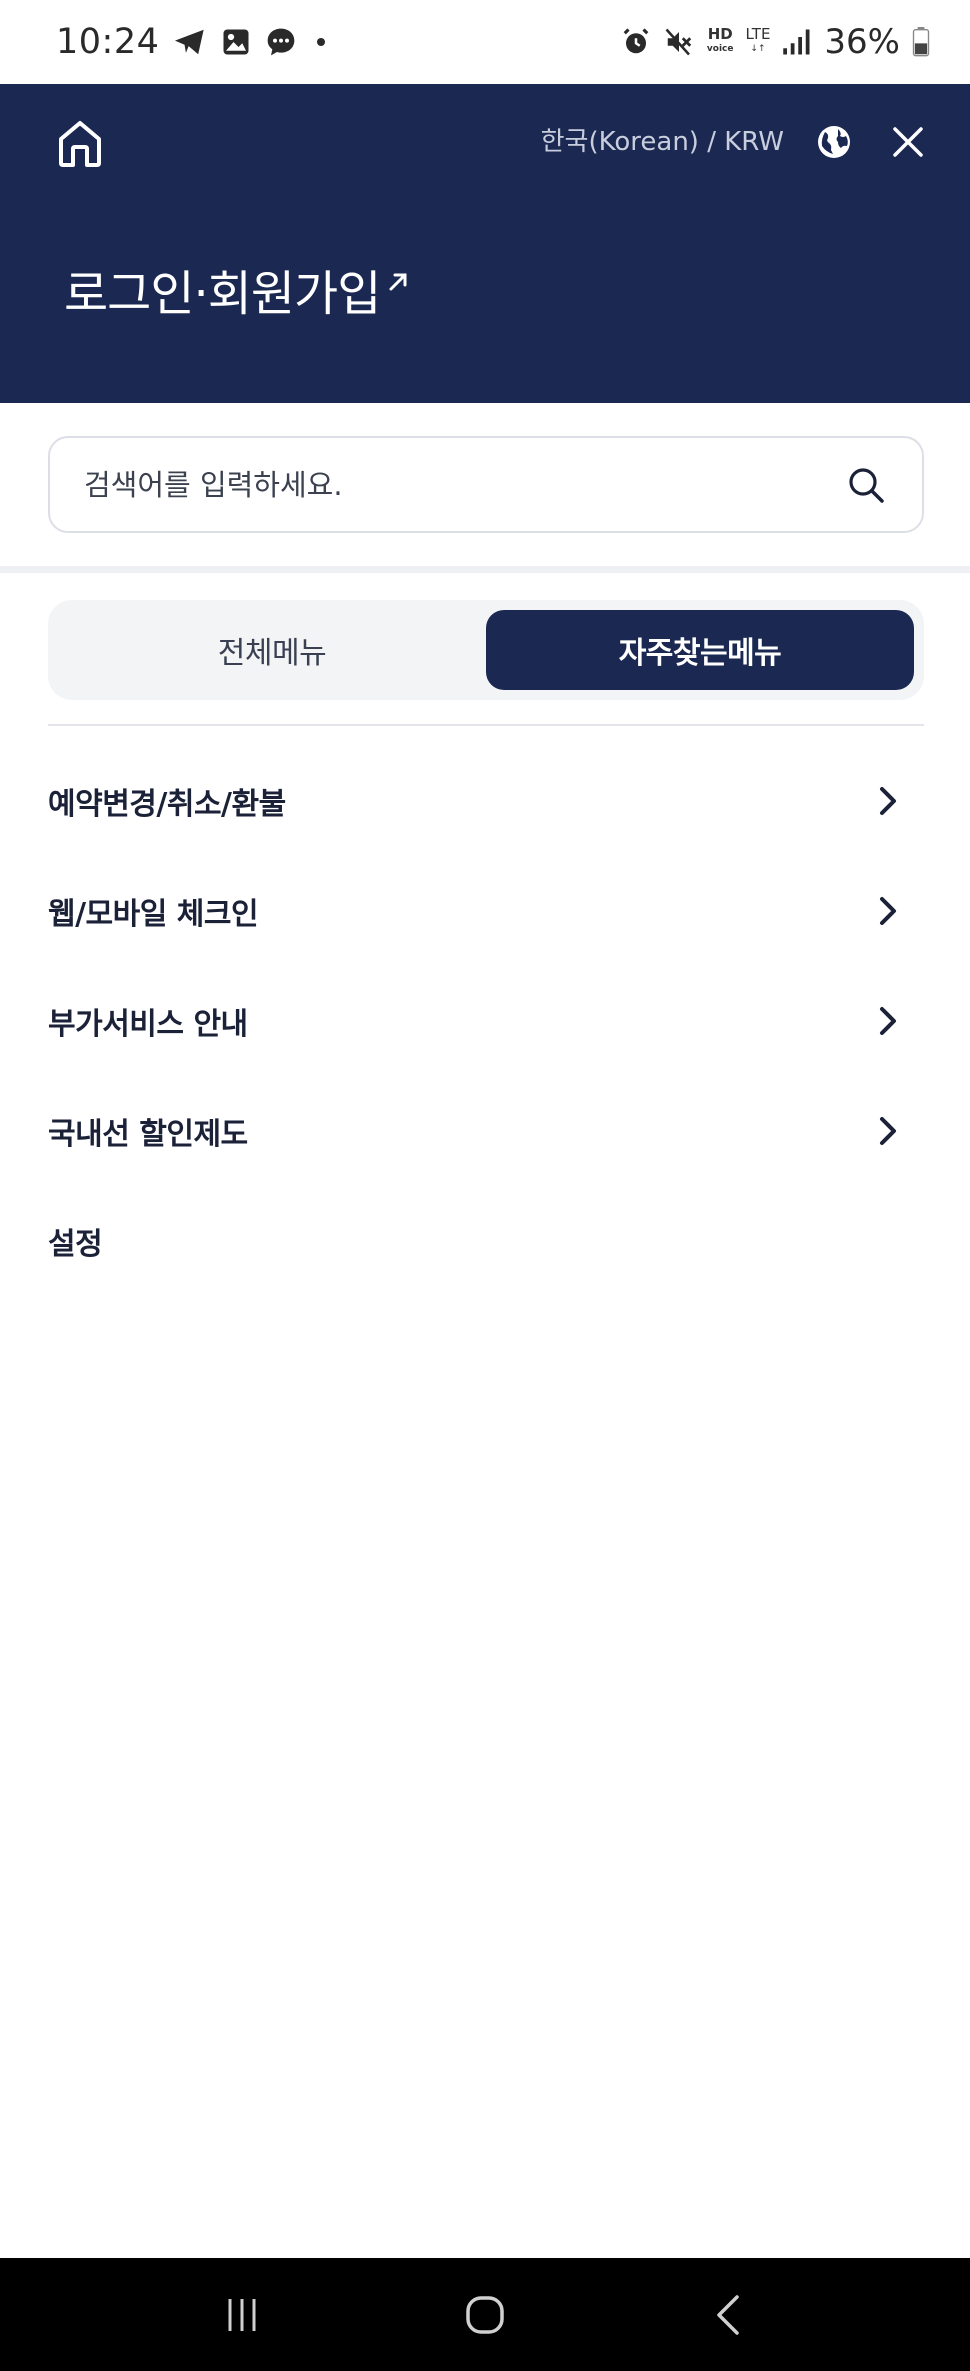 Image resolution: width=970 pixels, height=2371 pixels. What do you see at coordinates (921, 42) in the screenshot?
I see `battery-icon` at bounding box center [921, 42].